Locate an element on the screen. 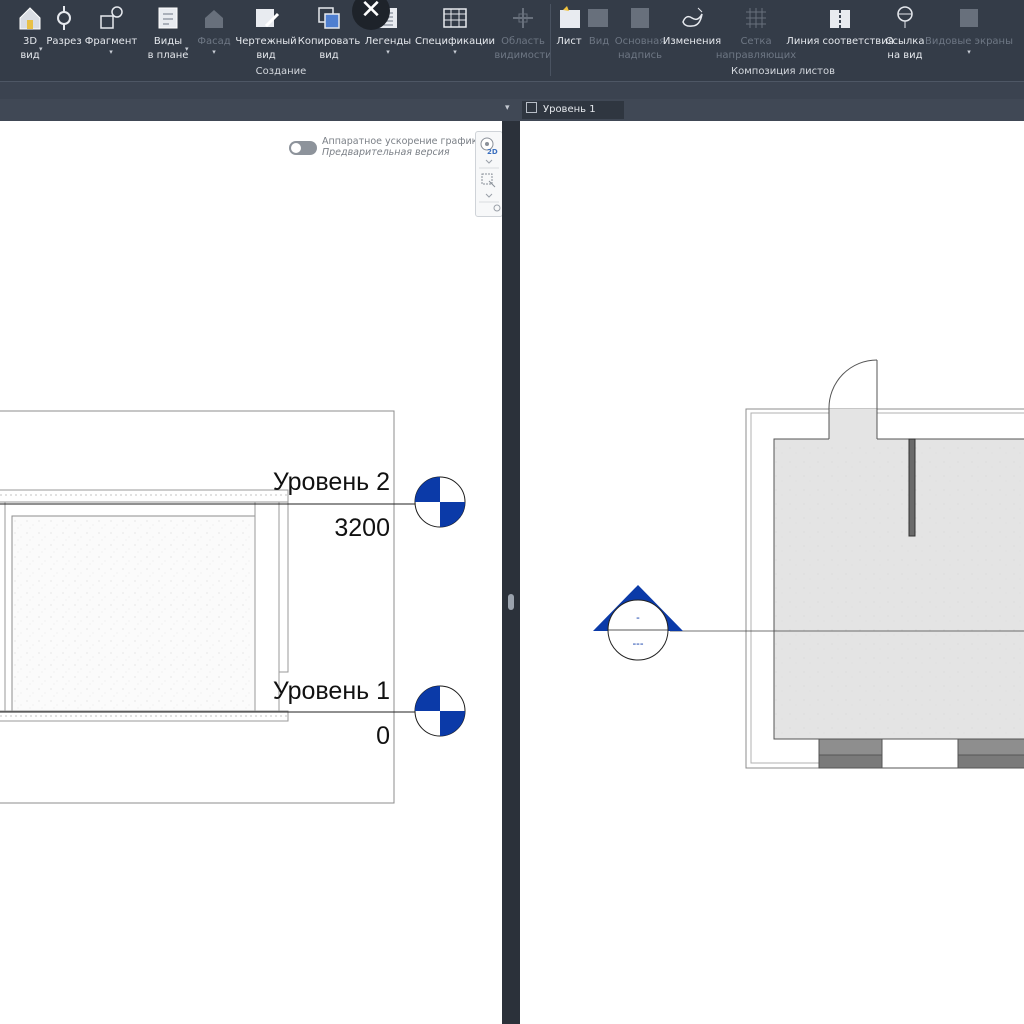 This screenshot has width=1024, height=1024. view-splitter is located at coordinates (511, 572).